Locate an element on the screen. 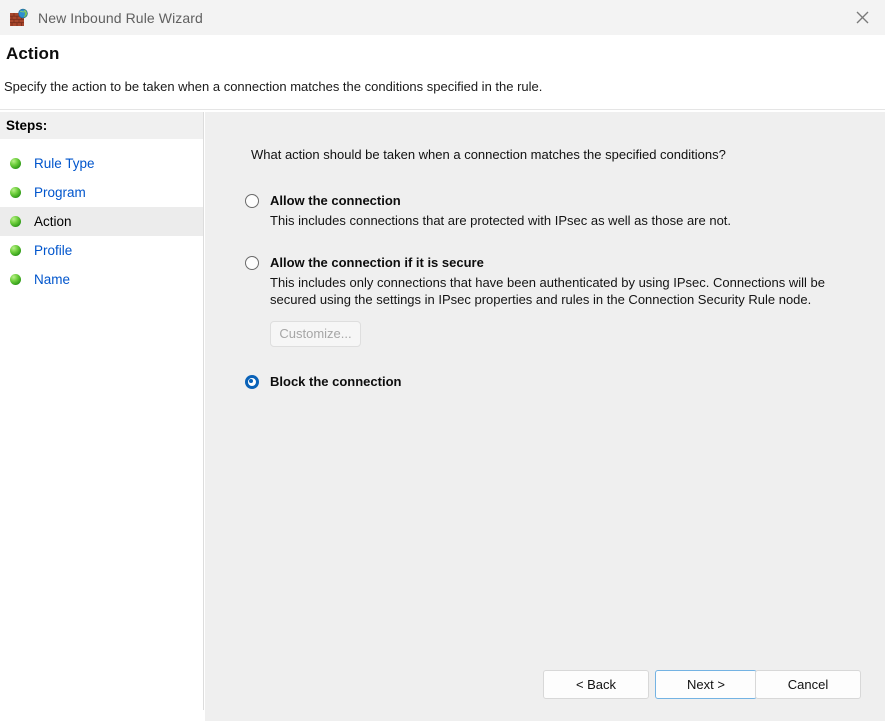 The image size is (885, 721). sidebar-item-program: Program is located at coordinates (101, 192).